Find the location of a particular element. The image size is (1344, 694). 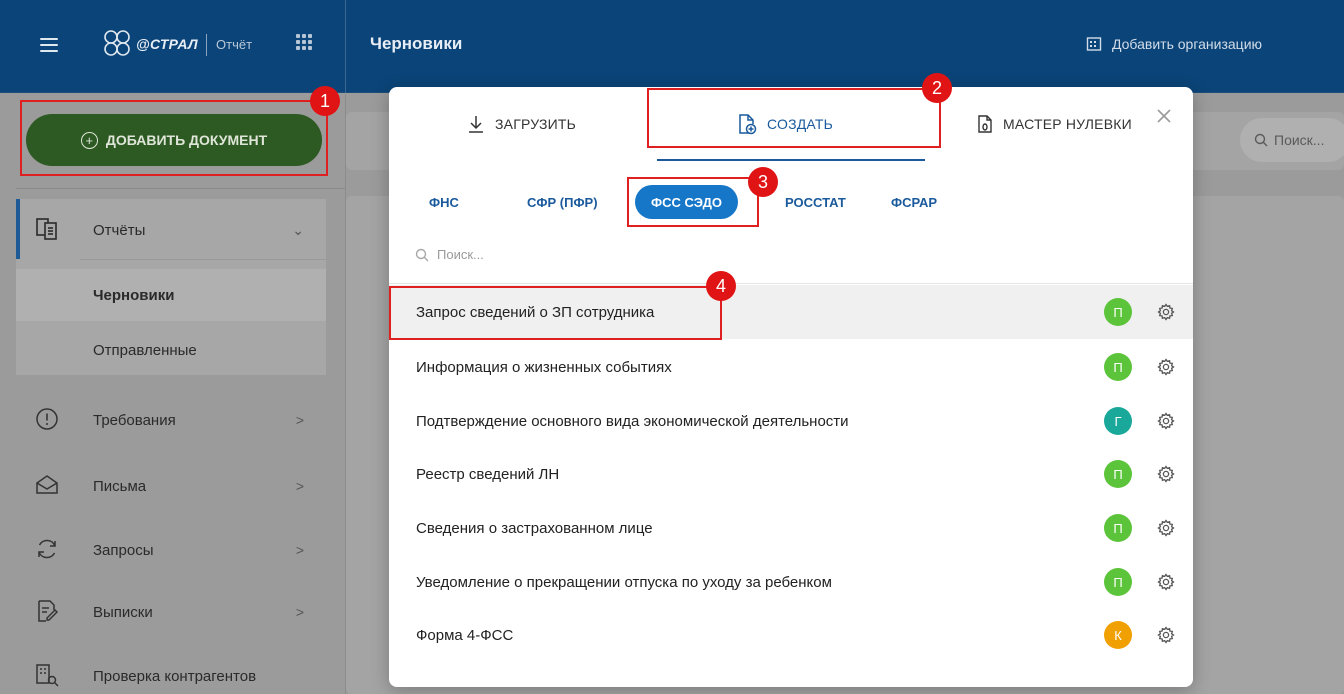

add-organization-button: Добавить организацию is located at coordinates (1174, 44).